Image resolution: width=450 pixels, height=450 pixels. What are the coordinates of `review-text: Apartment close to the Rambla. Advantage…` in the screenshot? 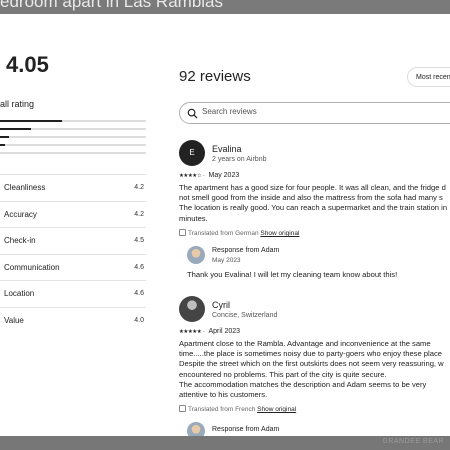 It's located at (314, 369).